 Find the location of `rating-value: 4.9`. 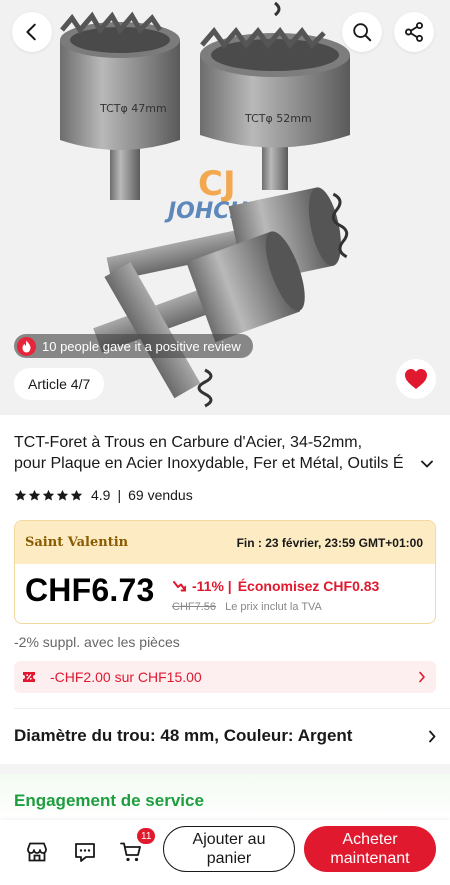

rating-value: 4.9 is located at coordinates (101, 495).